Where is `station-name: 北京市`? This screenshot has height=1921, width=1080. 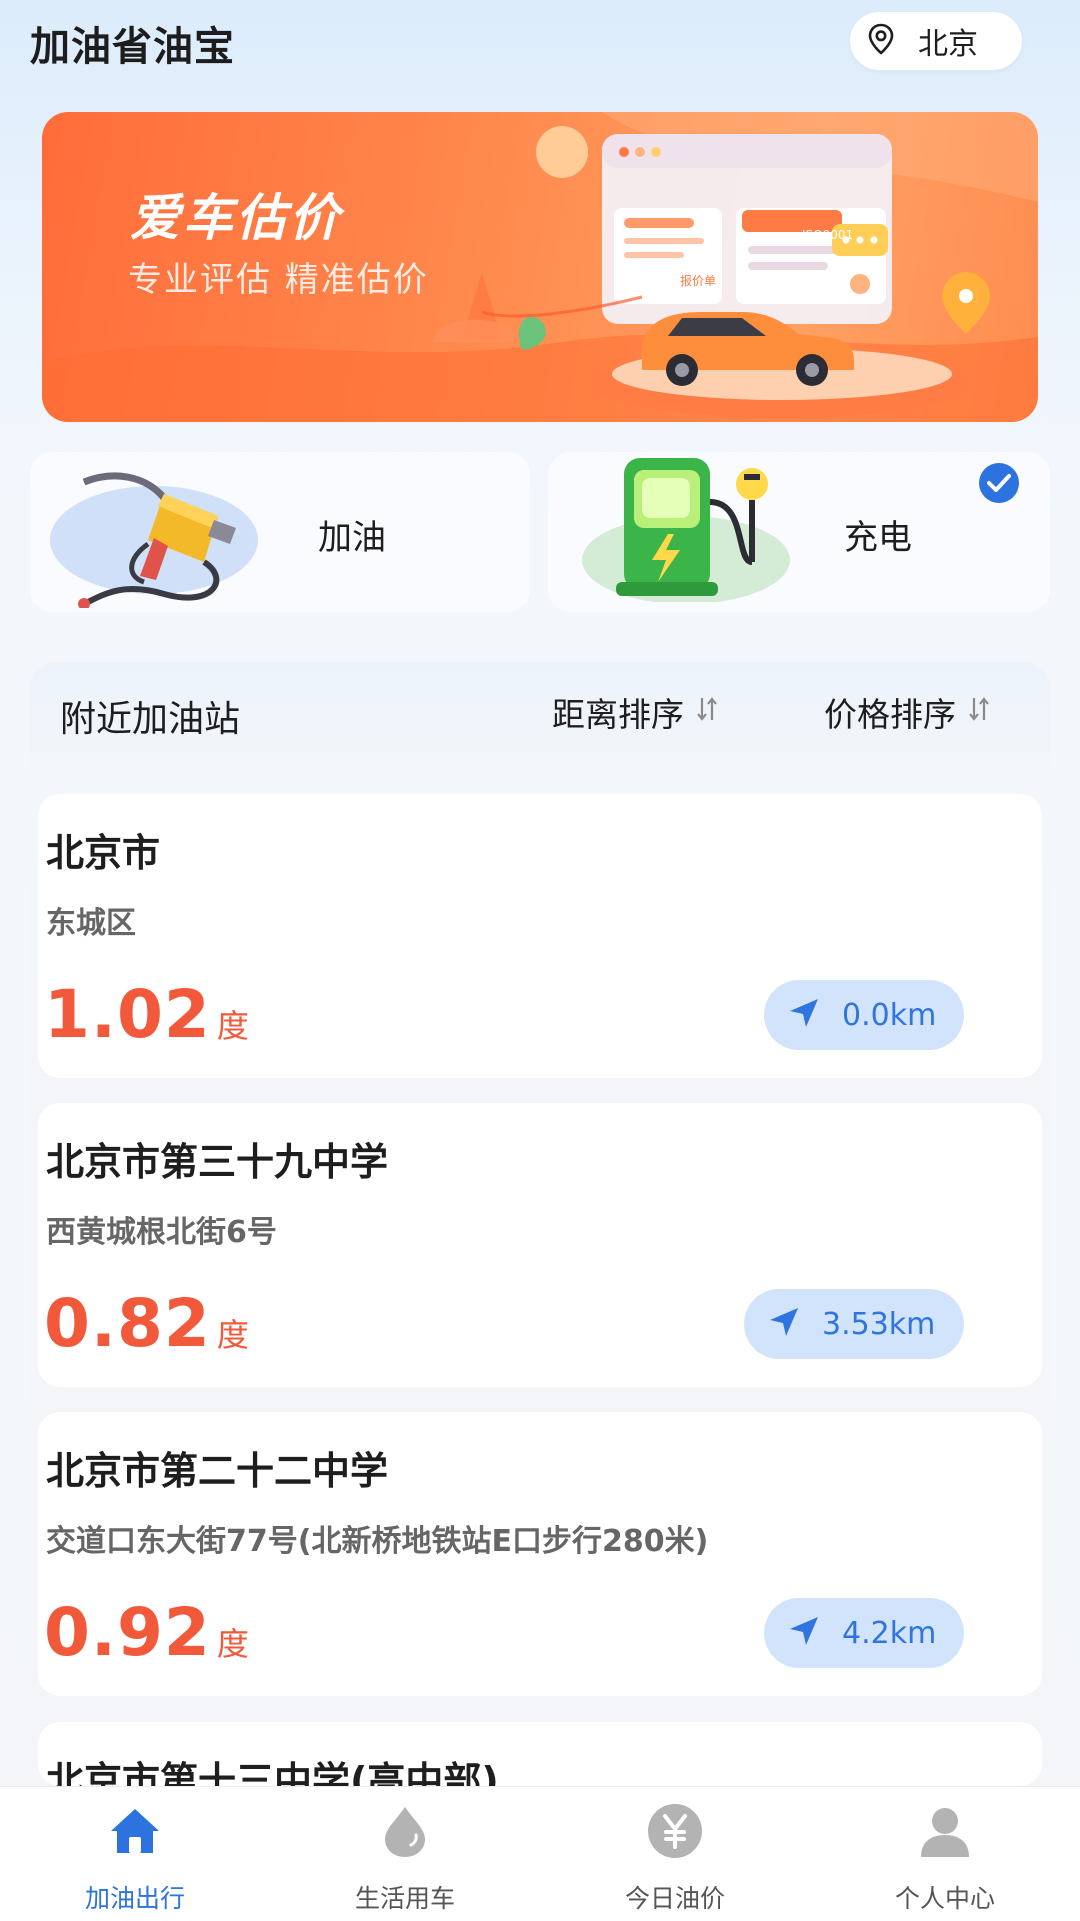 station-name: 北京市 is located at coordinates (103, 853).